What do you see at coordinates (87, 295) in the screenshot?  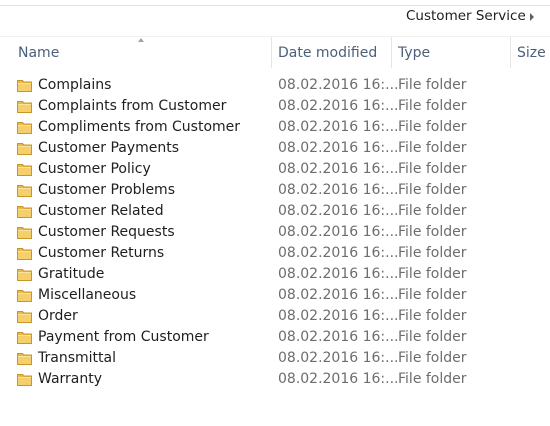 I see `file-name: Miscellaneous` at bounding box center [87, 295].